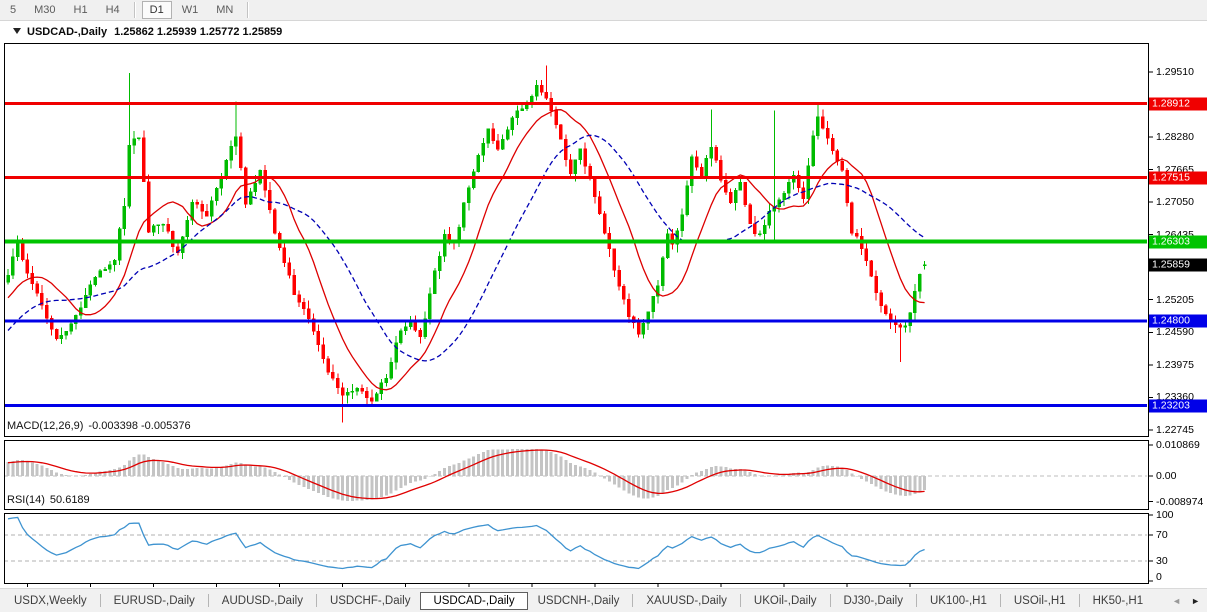 The image size is (1207, 613). I want to click on price-badge: 1.23203, so click(1178, 406).